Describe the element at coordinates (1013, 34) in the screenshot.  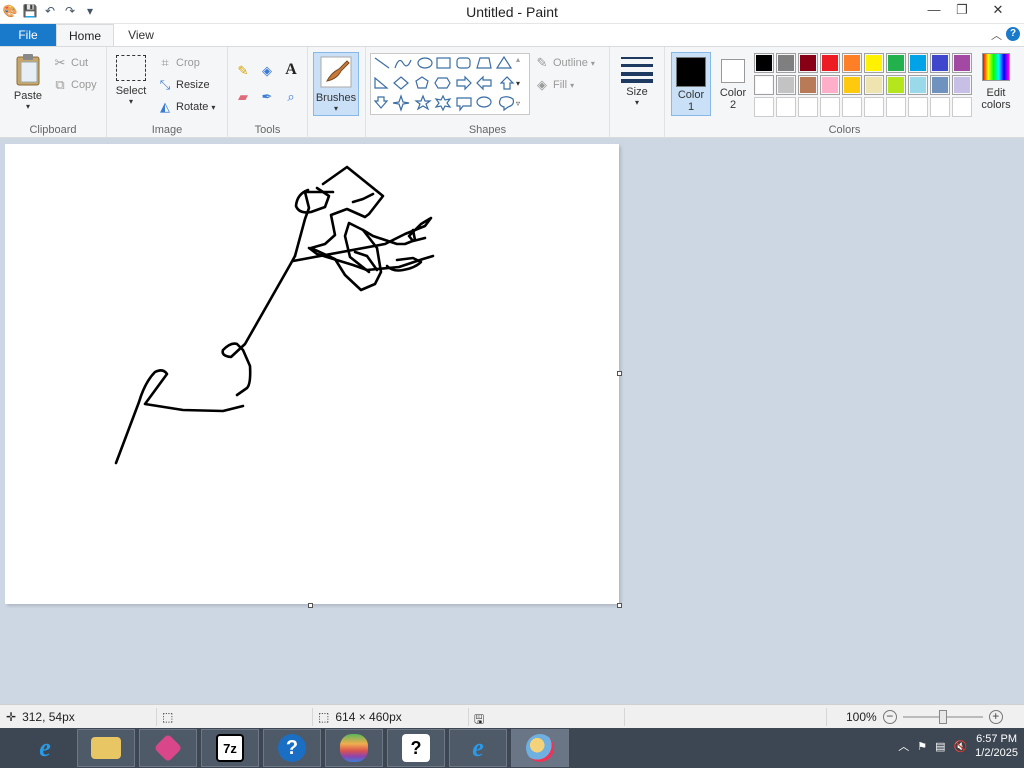
I see `help-icon: ?` at that location.